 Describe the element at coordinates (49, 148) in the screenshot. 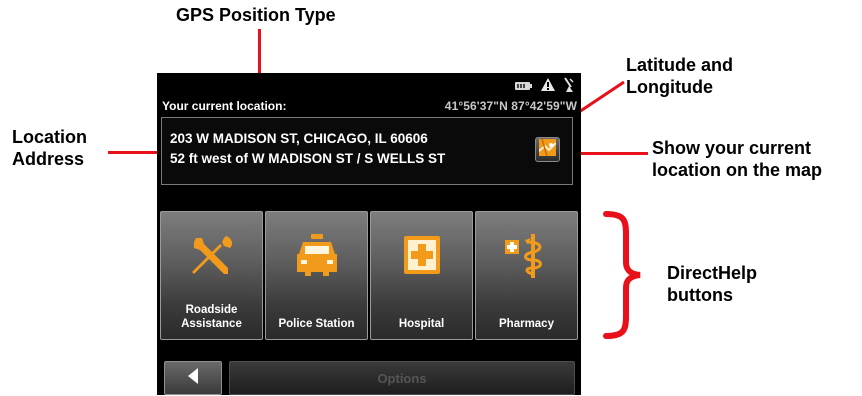

I see `annotation-location-address: Location Address` at that location.